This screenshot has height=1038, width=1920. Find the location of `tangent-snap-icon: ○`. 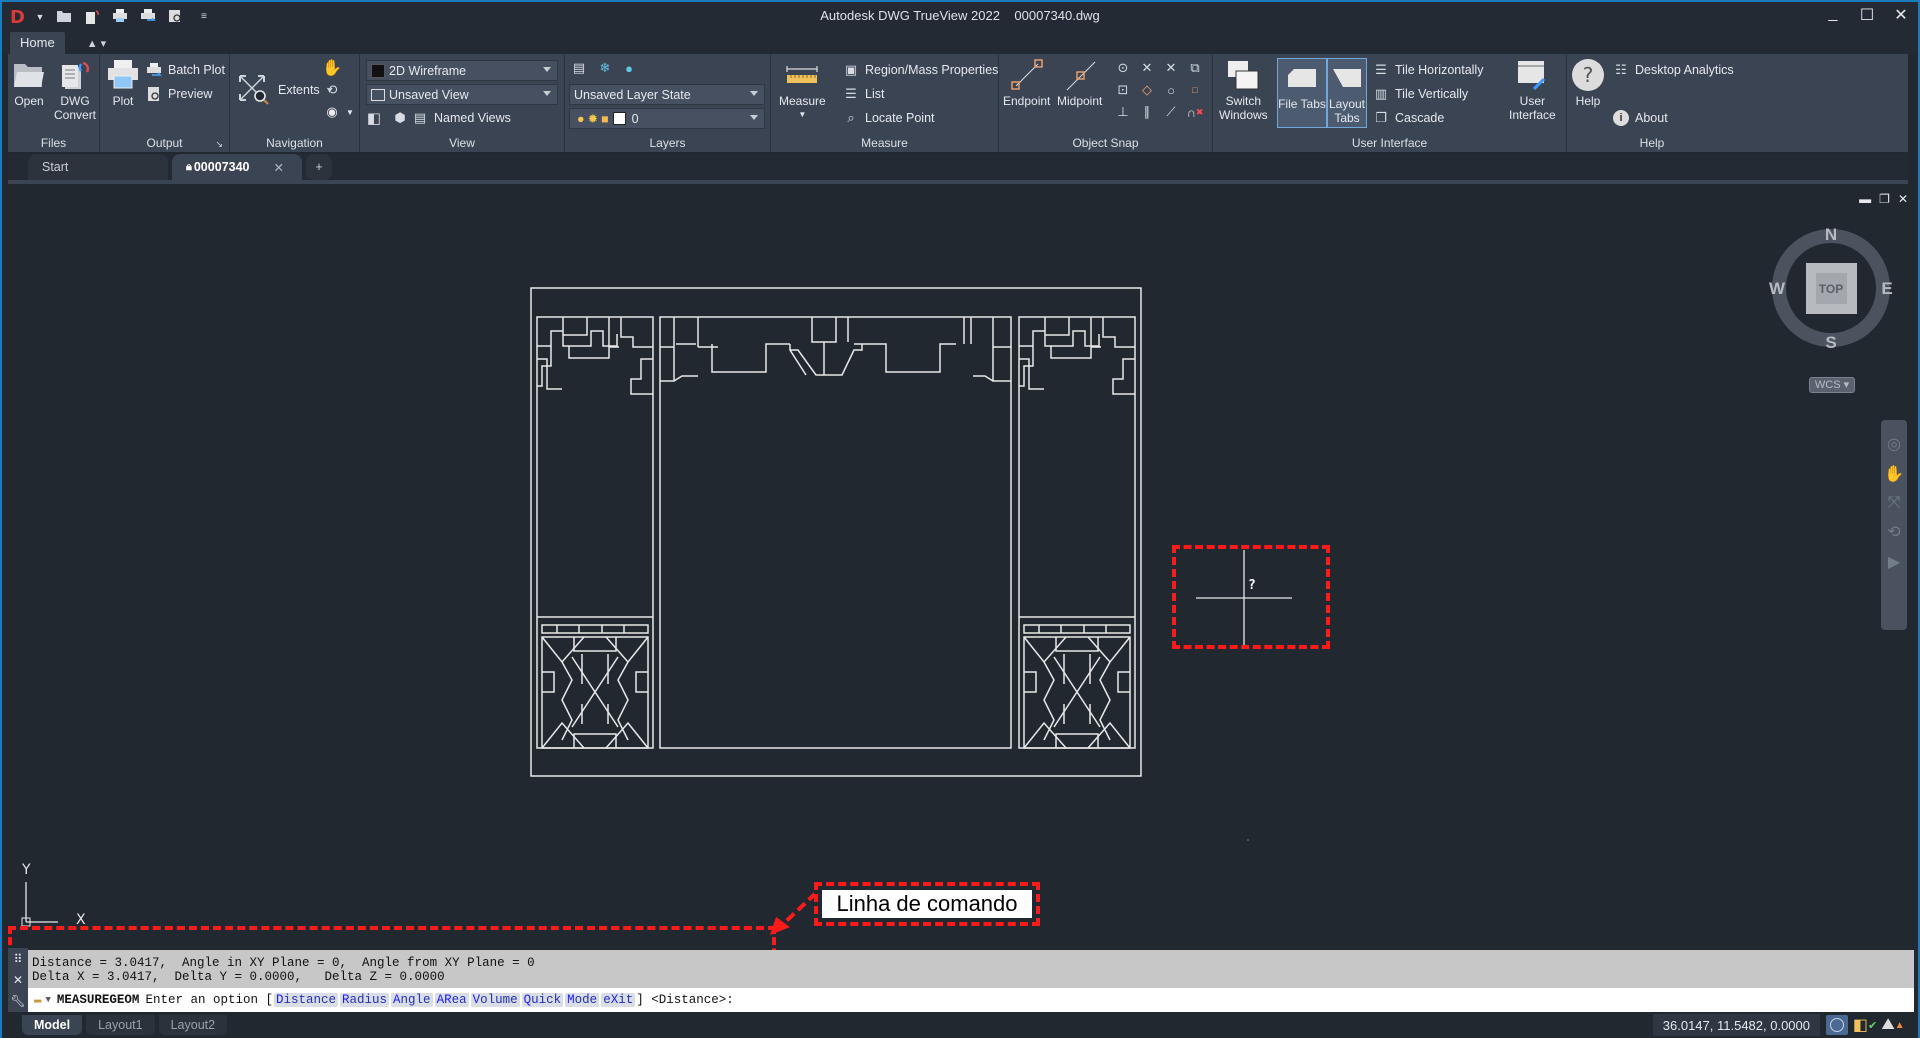

tangent-snap-icon: ○ is located at coordinates (1171, 90).